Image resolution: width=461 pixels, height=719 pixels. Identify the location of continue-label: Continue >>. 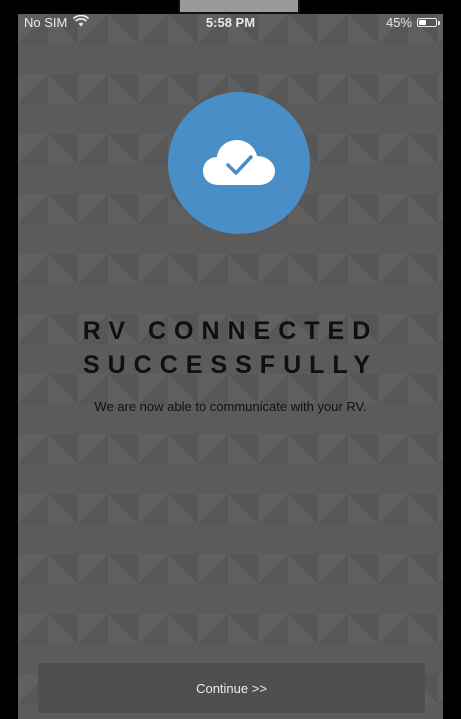
(231, 688).